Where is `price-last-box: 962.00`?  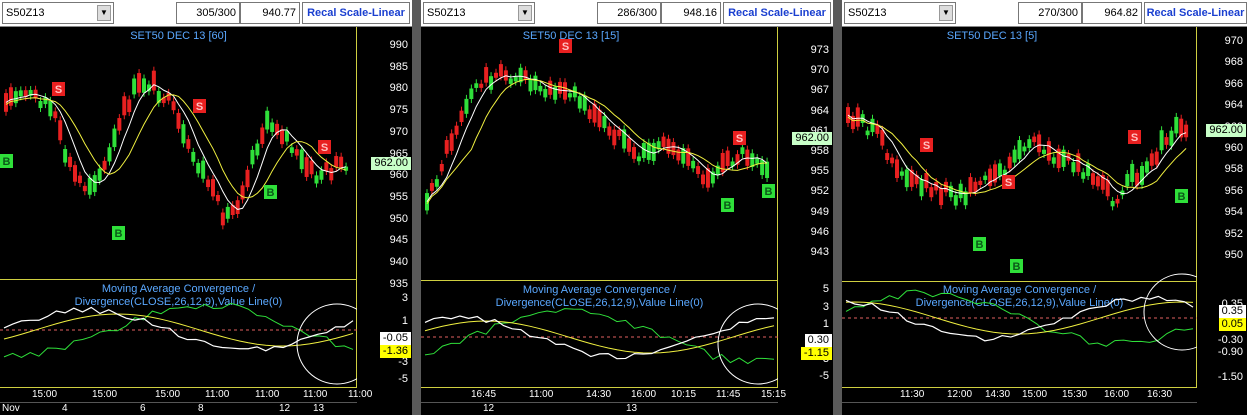
price-last-box: 962.00 is located at coordinates (1226, 130).